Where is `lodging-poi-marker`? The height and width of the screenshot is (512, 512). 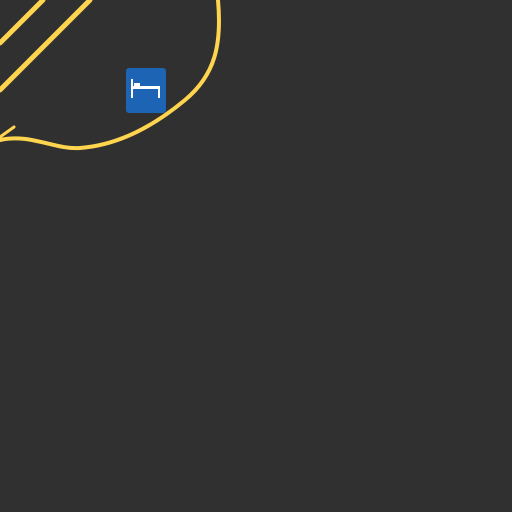
lodging-poi-marker is located at coordinates (146, 90).